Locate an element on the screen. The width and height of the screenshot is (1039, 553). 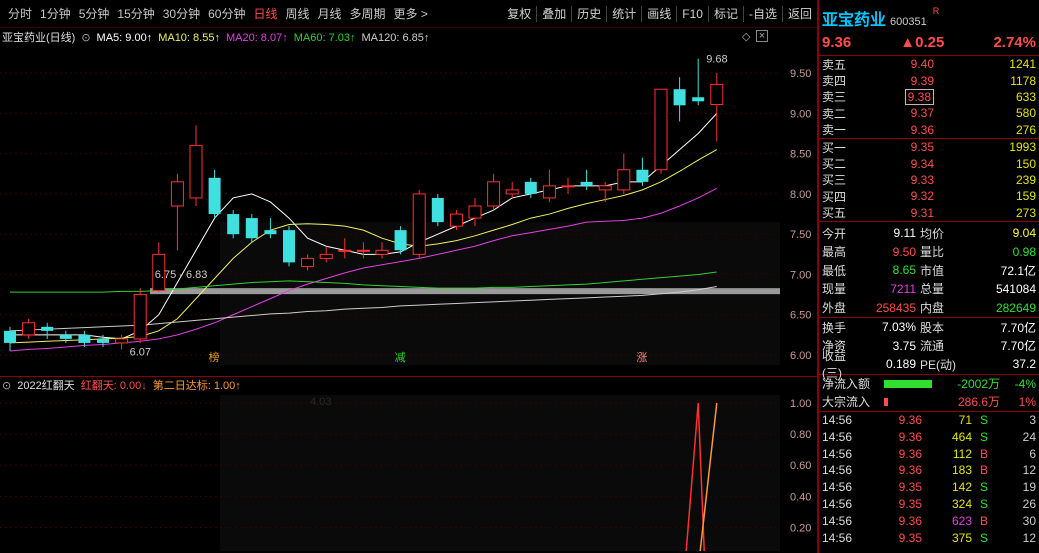
asks-row: 卖二 9.37 580 is located at coordinates (929, 113).